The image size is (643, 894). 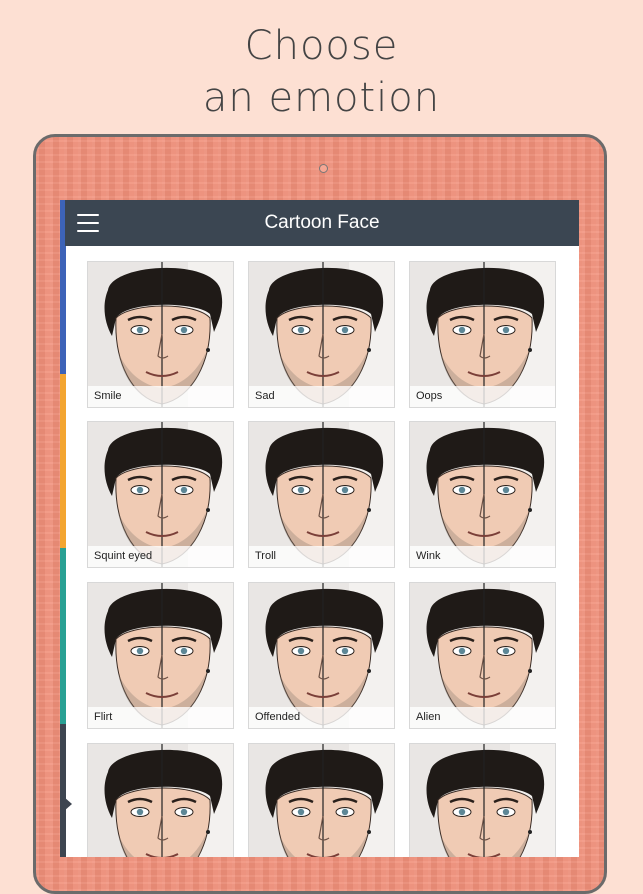 I want to click on emotion-tile: Alien, so click(x=482, y=655).